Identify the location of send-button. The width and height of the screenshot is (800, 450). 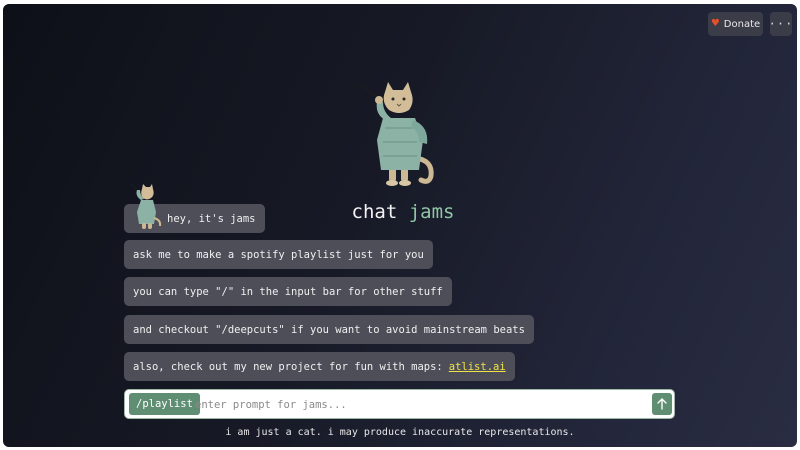
(662, 404).